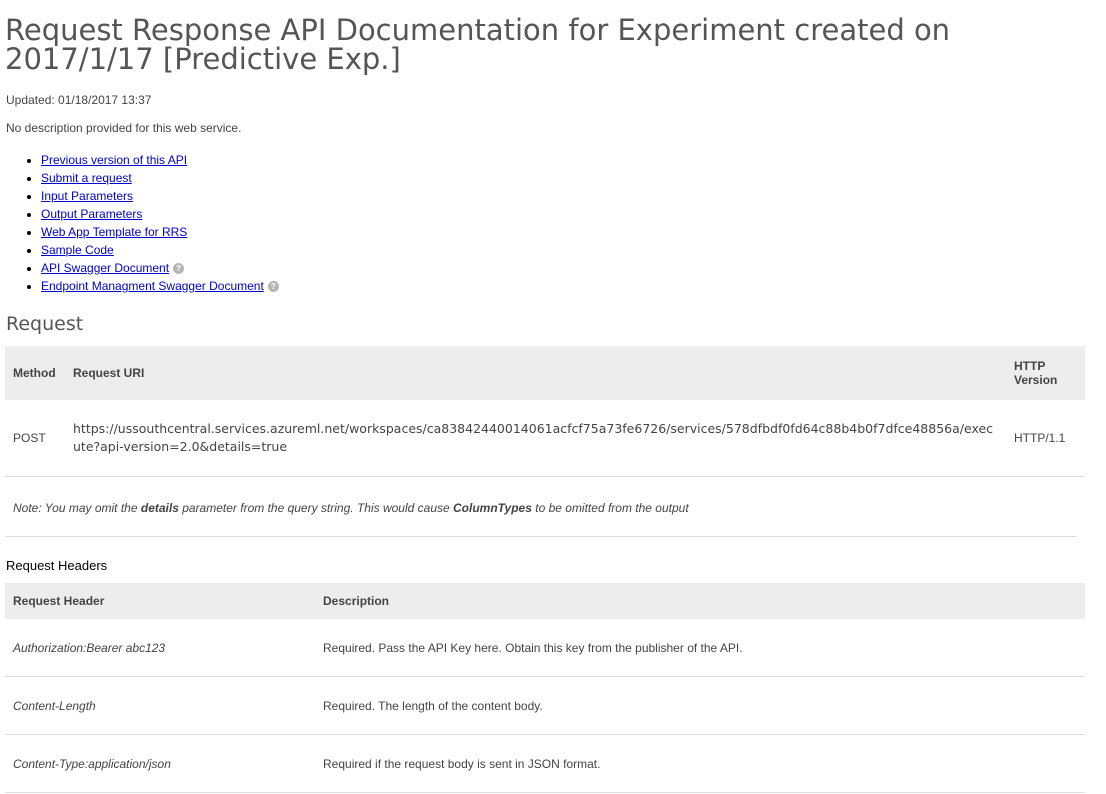  I want to click on note-param-details: details, so click(159, 507).